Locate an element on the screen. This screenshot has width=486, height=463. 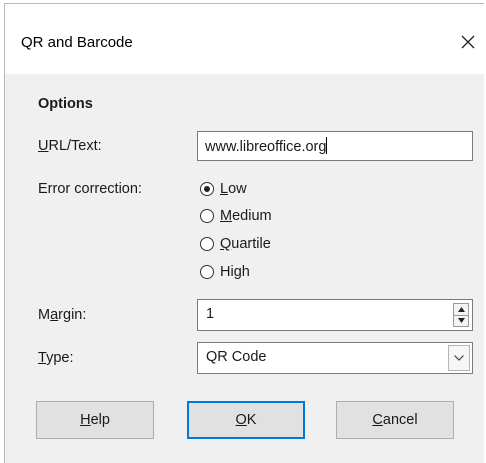
text-caret is located at coordinates (327, 145).